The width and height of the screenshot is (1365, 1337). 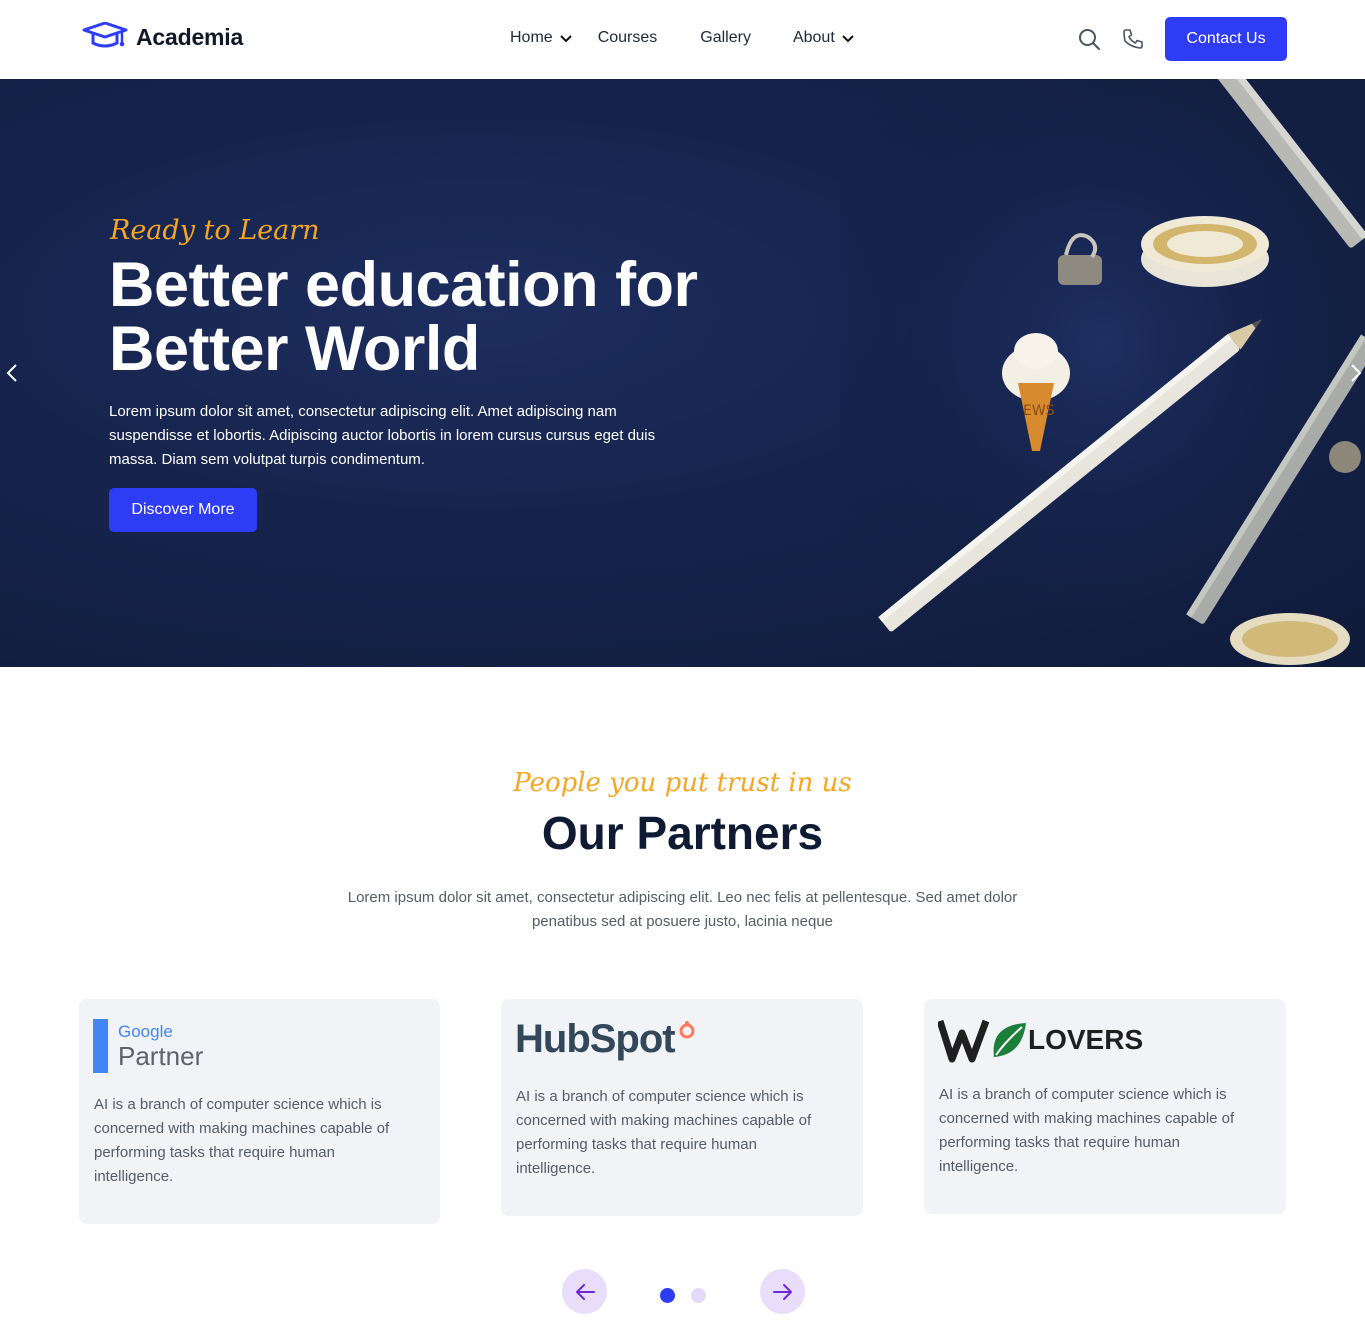 What do you see at coordinates (1356, 373) in the screenshot?
I see `chevron-right-icon` at bounding box center [1356, 373].